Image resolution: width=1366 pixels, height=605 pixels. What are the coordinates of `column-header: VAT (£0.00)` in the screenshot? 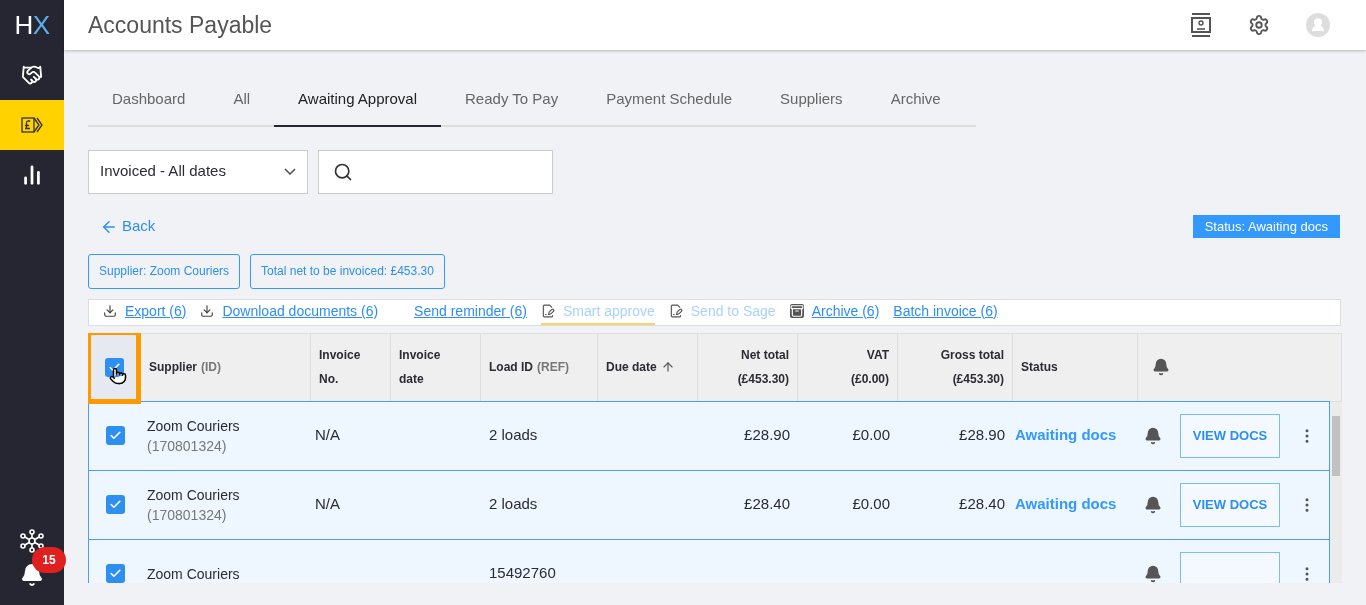 It's located at (848, 367).